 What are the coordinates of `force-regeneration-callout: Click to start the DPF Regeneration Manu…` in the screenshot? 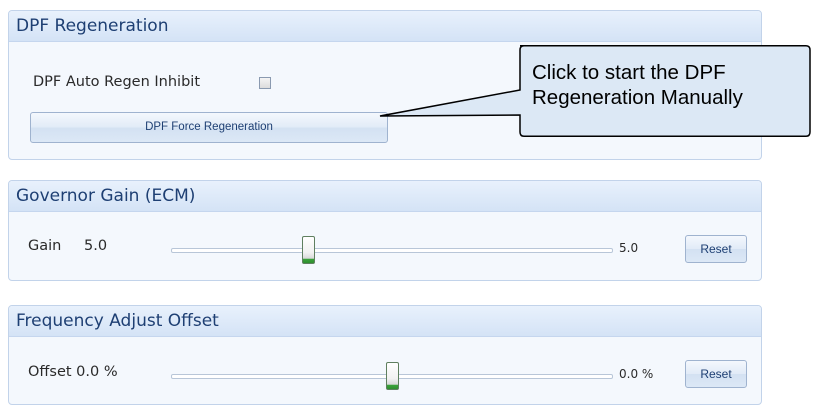 It's located at (595, 91).